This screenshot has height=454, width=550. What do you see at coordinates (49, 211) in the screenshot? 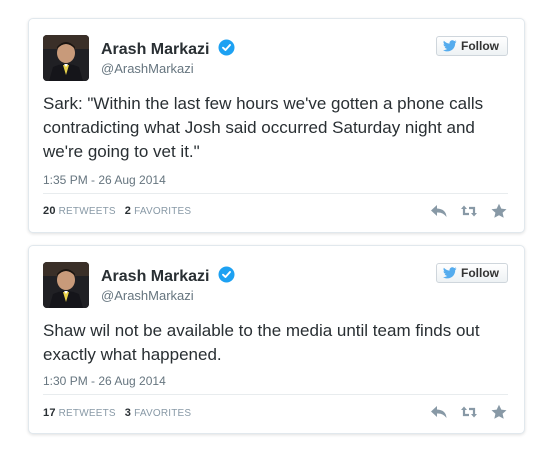
I see `retweet-count: 20` at bounding box center [49, 211].